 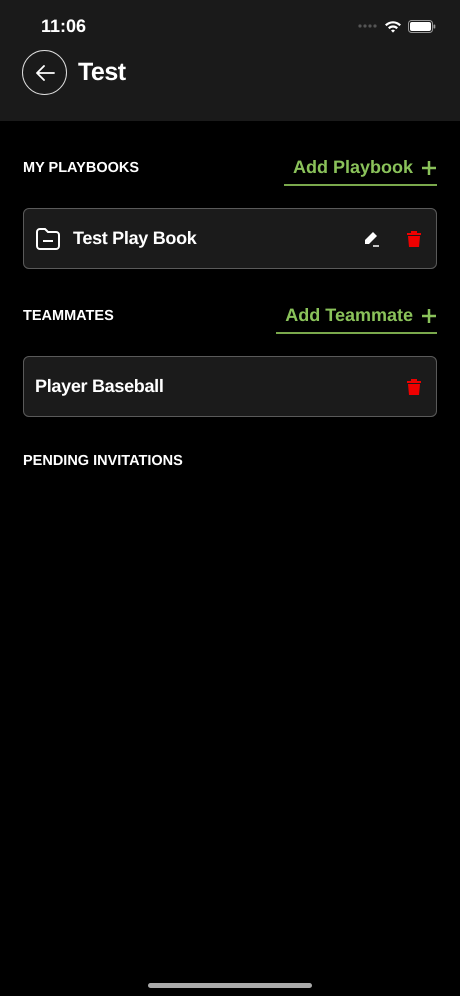 What do you see at coordinates (356, 319) in the screenshot?
I see `add-button: Add Teammate` at bounding box center [356, 319].